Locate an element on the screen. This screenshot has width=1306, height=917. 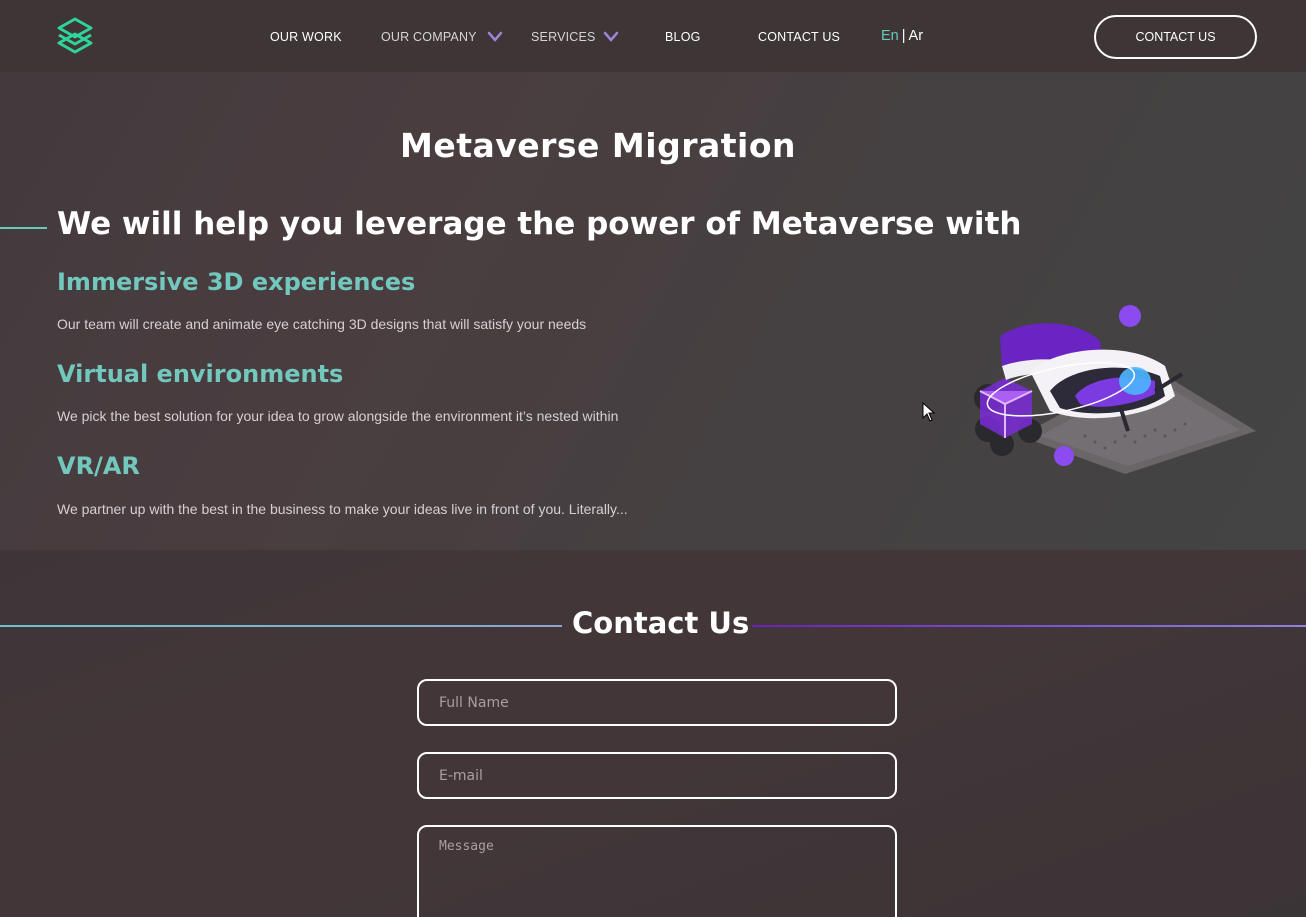
page-title: Metaverse Migration is located at coordinates (597, 145).